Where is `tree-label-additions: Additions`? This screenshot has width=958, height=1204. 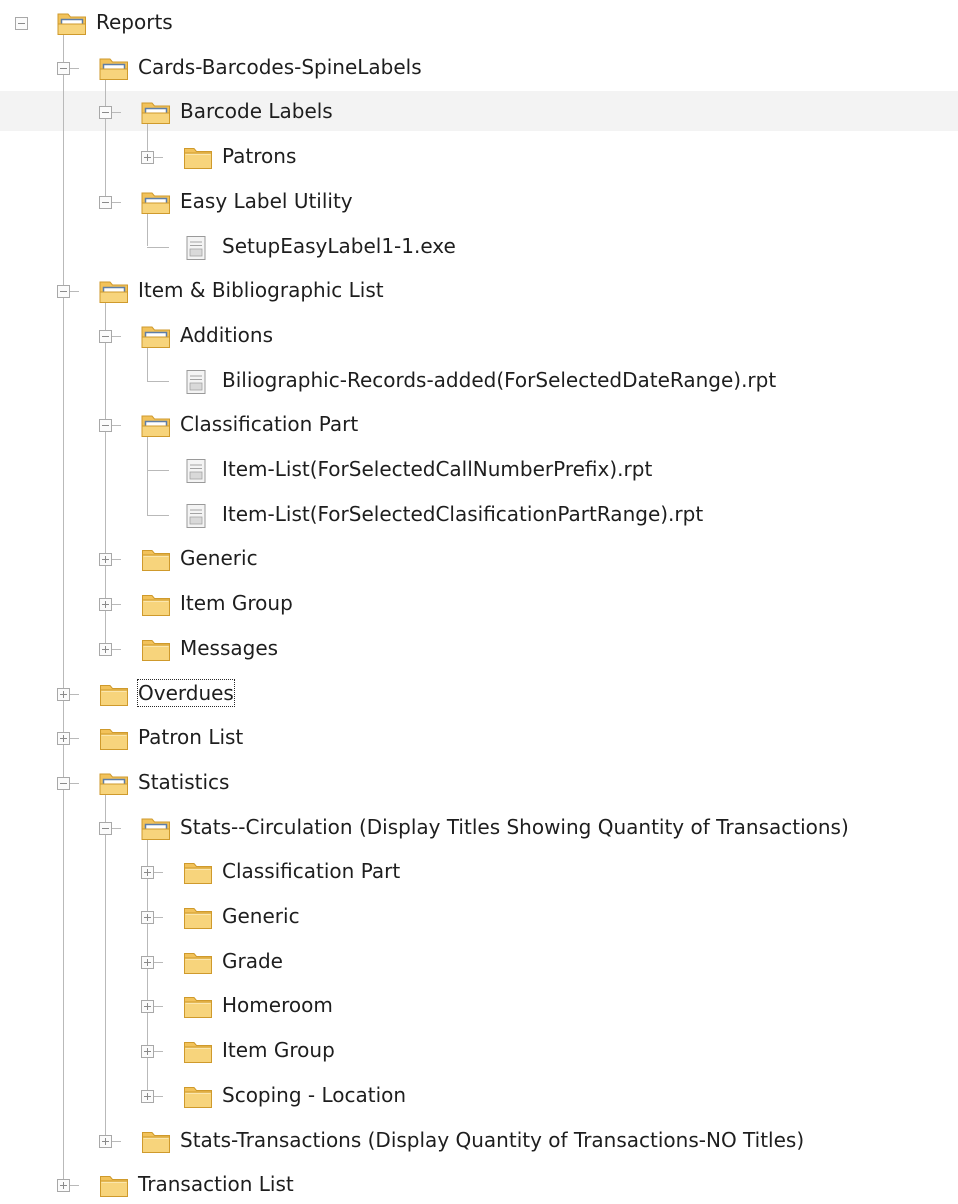
tree-label-additions: Additions is located at coordinates (226, 335).